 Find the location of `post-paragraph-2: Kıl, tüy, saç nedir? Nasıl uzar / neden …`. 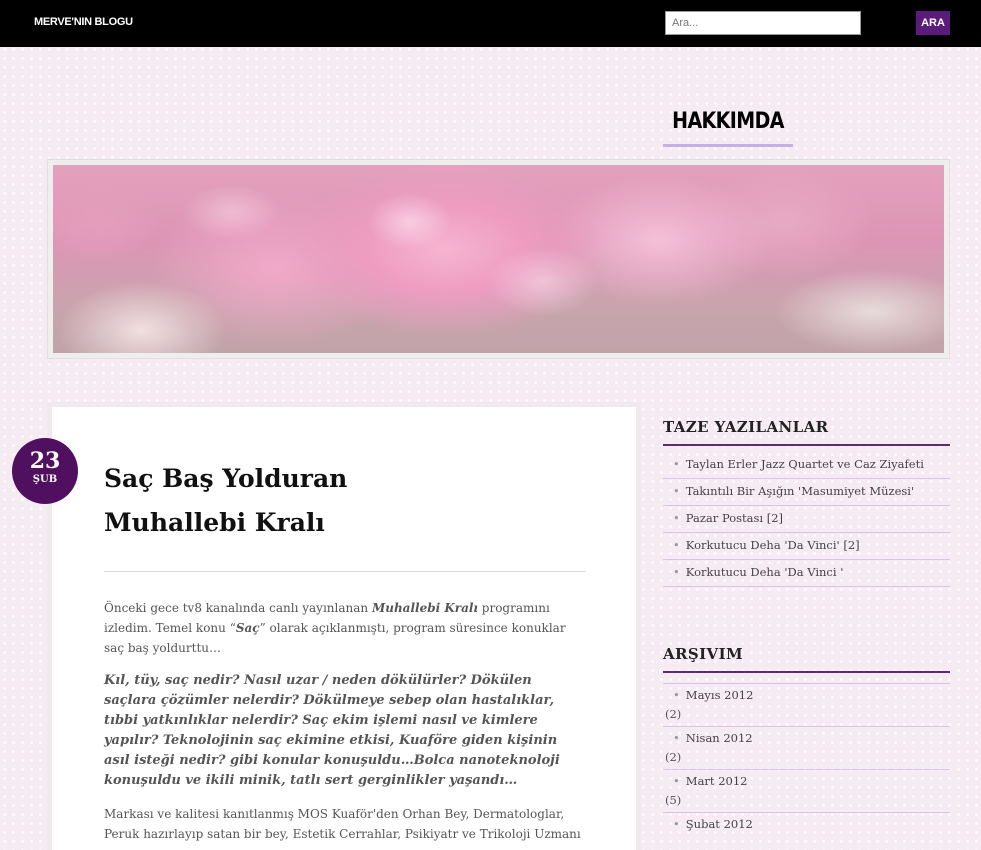

post-paragraph-2: Kıl, tüy, saç nedir? Nasıl uzar / neden … is located at coordinates (332, 730).